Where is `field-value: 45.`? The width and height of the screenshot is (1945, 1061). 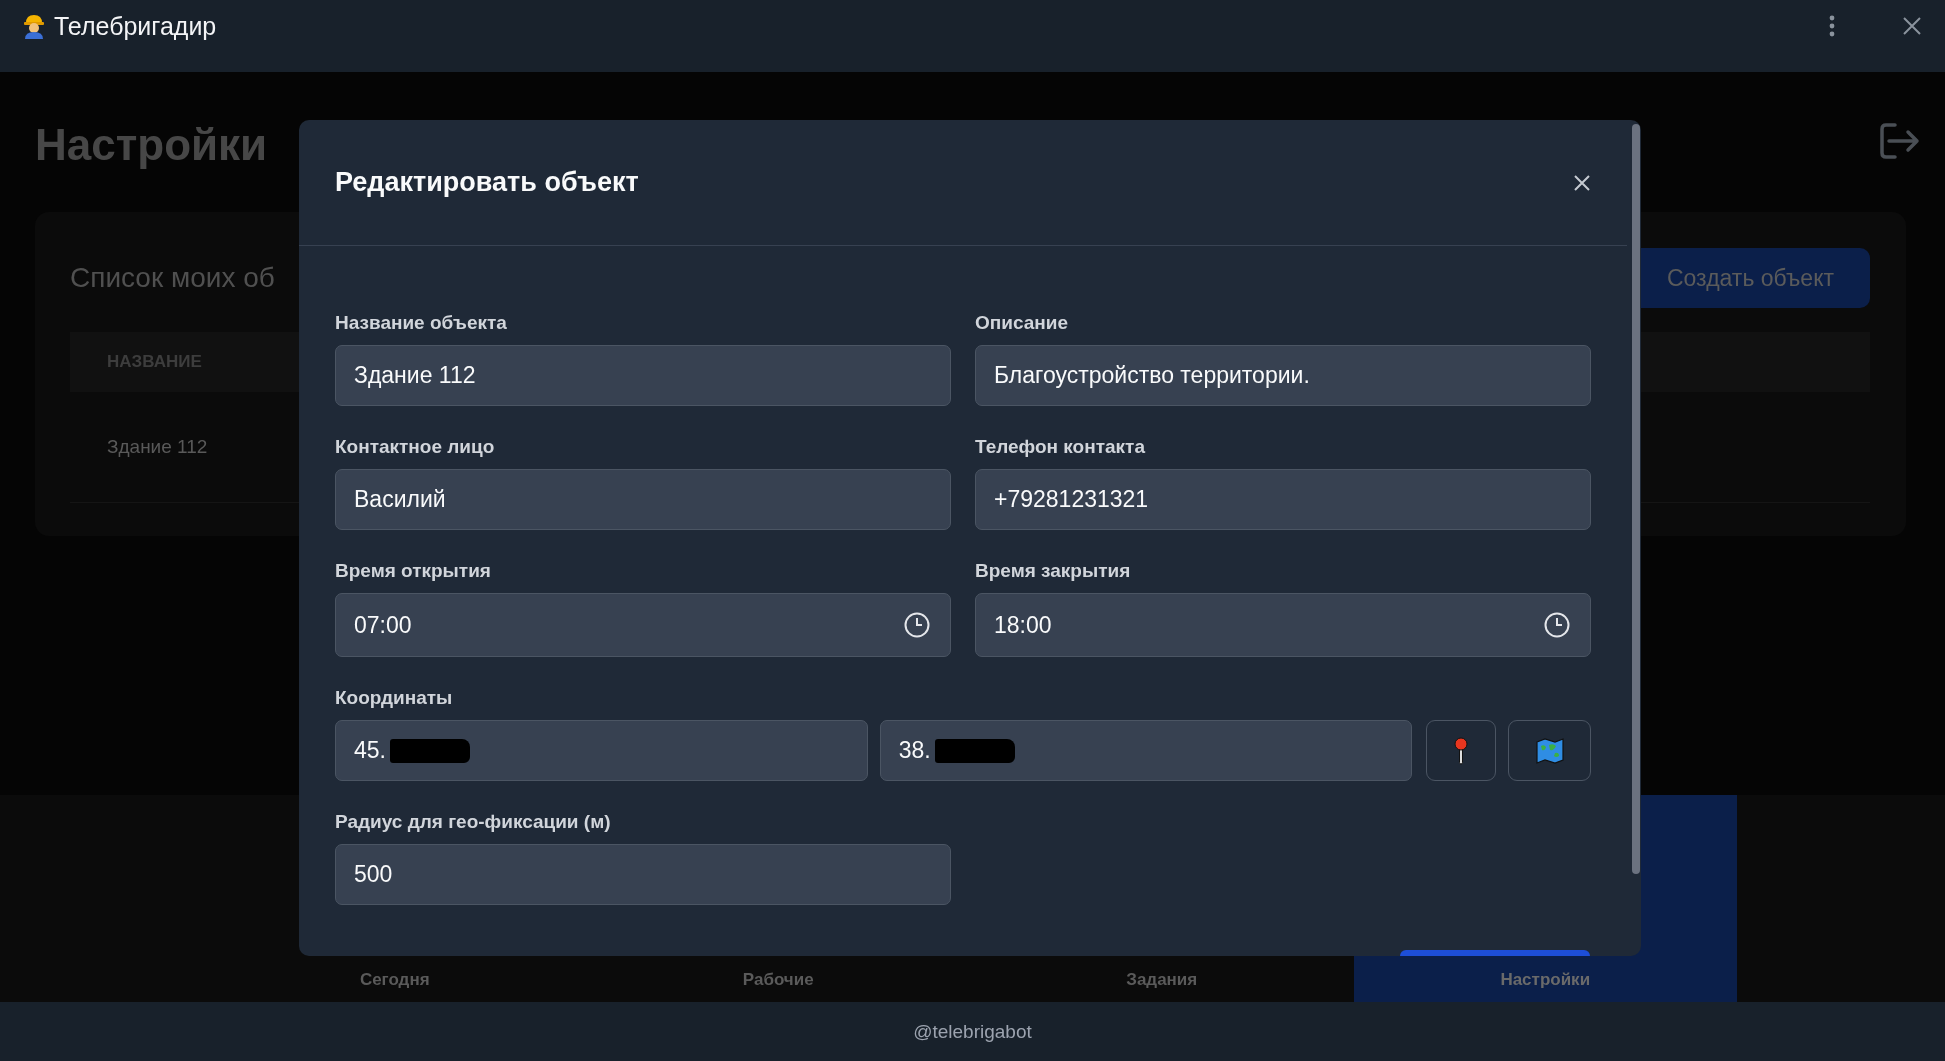
field-value: 45. is located at coordinates (370, 750).